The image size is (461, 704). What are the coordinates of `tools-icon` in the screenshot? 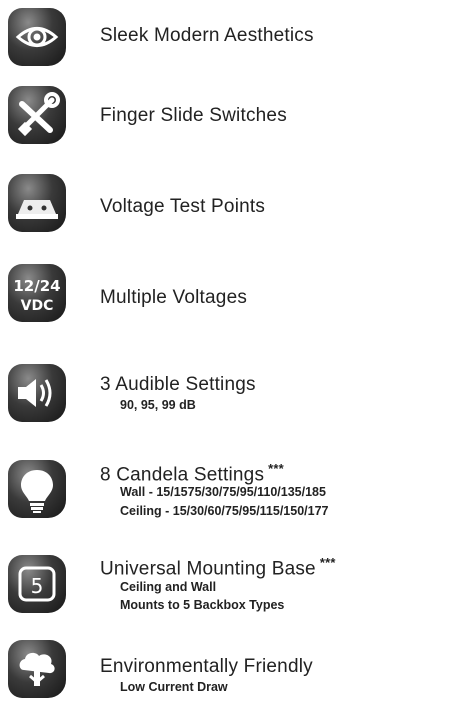 It's located at (37, 115).